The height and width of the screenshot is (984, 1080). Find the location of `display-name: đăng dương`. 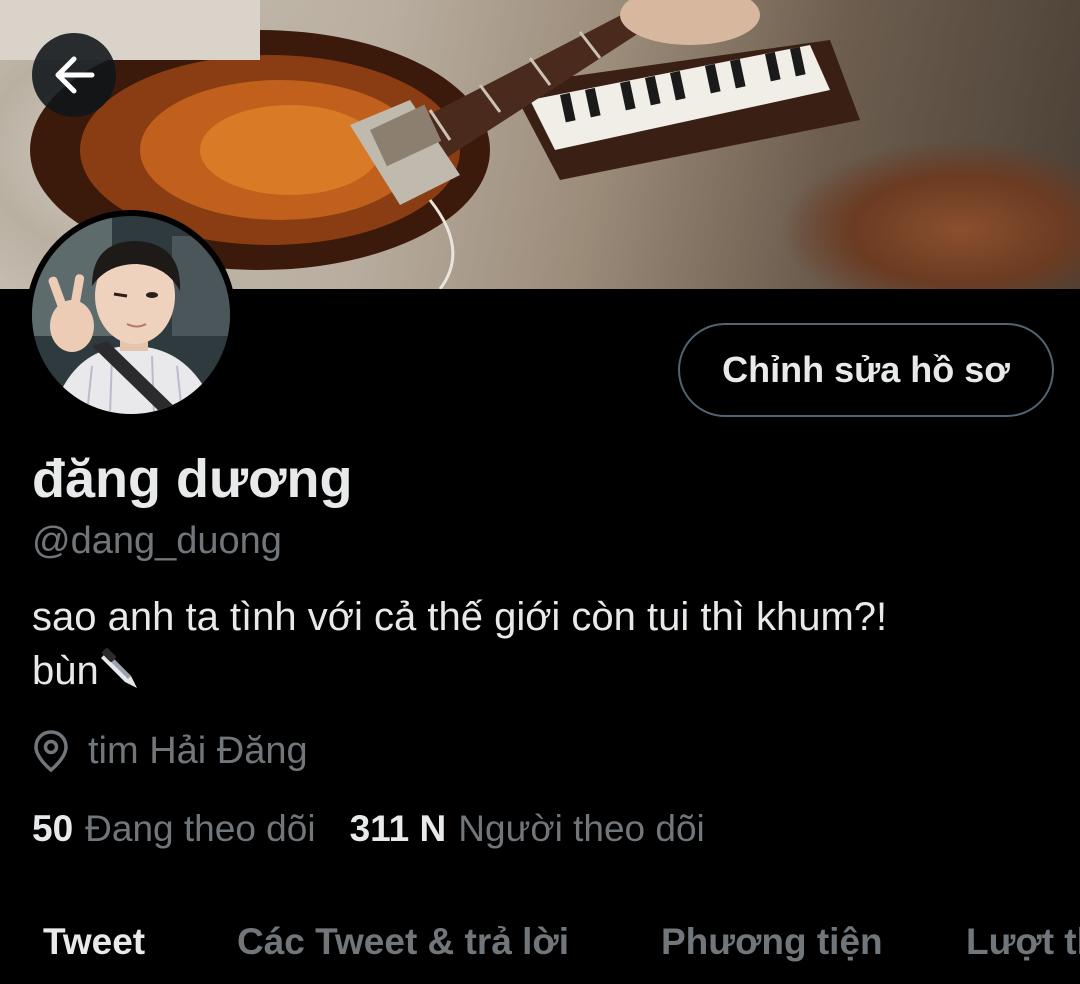

display-name: đăng dương is located at coordinates (192, 479).